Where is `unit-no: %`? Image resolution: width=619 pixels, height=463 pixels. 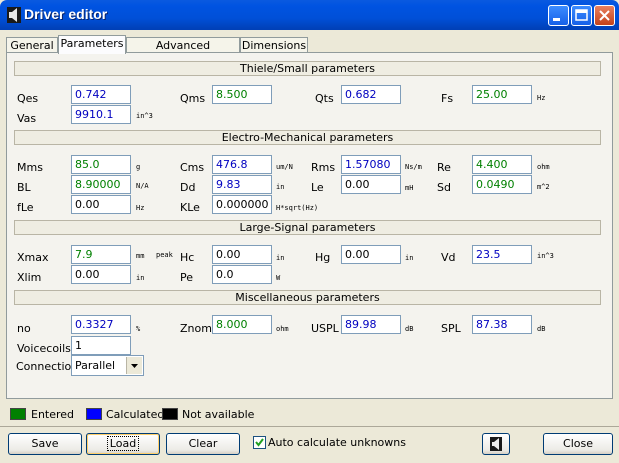
unit-no: % is located at coordinates (138, 329).